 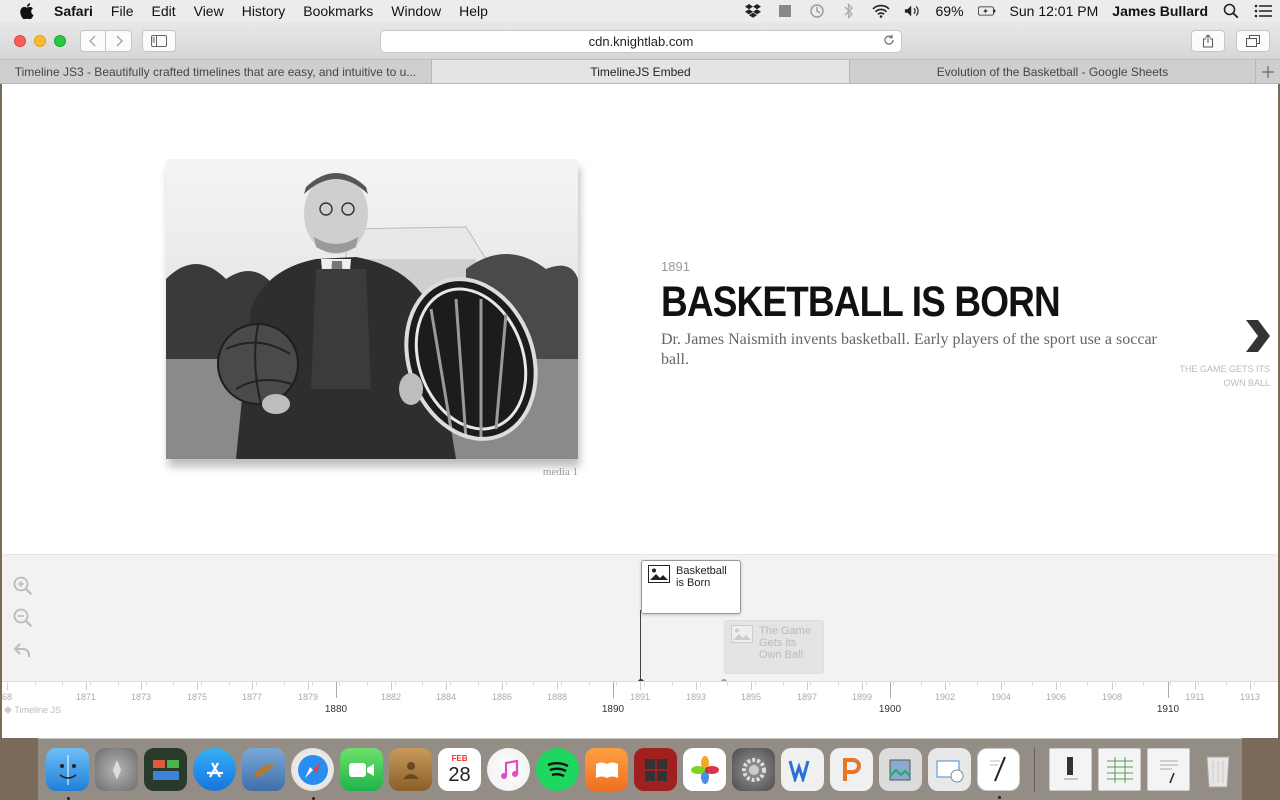 What do you see at coordinates (704, 769) in the screenshot?
I see `photos-icon` at bounding box center [704, 769].